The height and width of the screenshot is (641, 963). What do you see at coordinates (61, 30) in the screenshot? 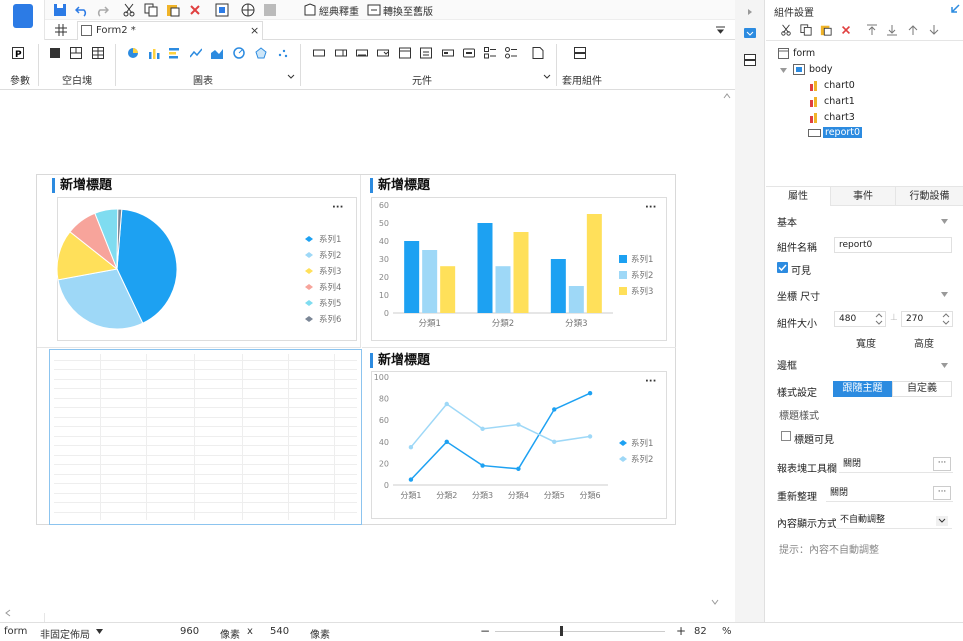
I see `grid-icon` at bounding box center [61, 30].